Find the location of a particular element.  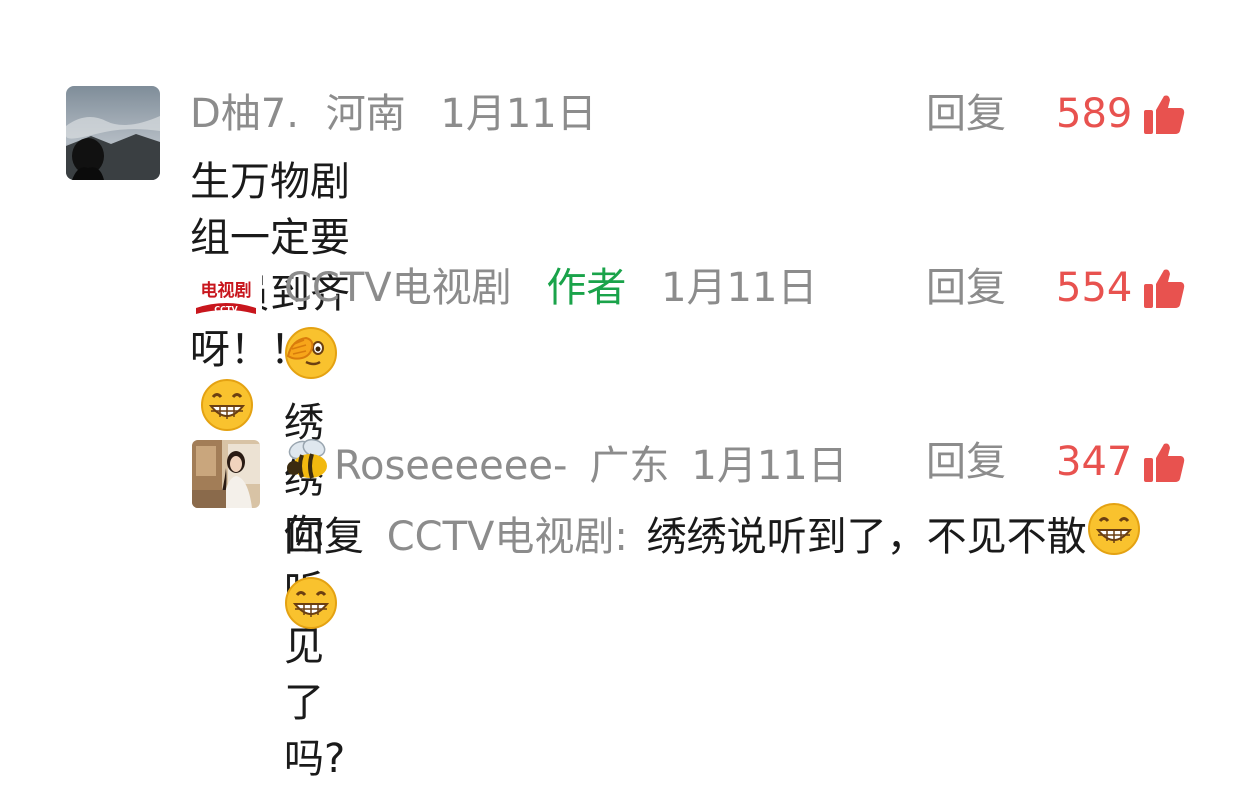

location: 河南 is located at coordinates (365, 114).